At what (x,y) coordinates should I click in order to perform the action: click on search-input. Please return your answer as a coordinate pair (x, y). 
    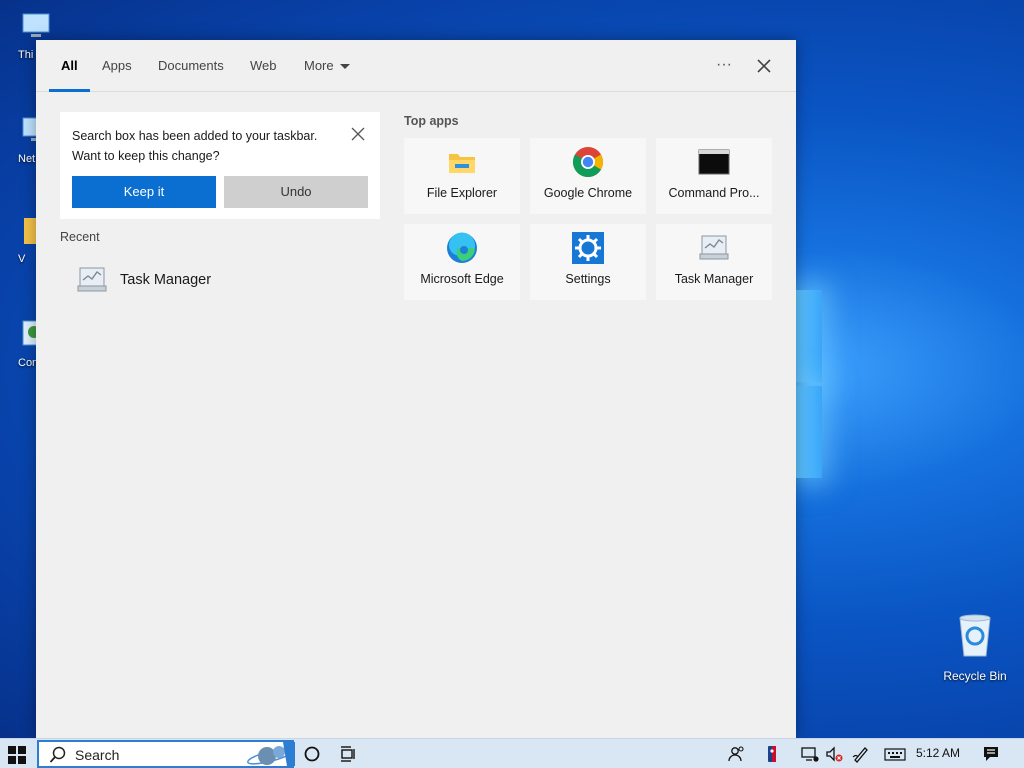
    Looking at the image, I should click on (155, 755).